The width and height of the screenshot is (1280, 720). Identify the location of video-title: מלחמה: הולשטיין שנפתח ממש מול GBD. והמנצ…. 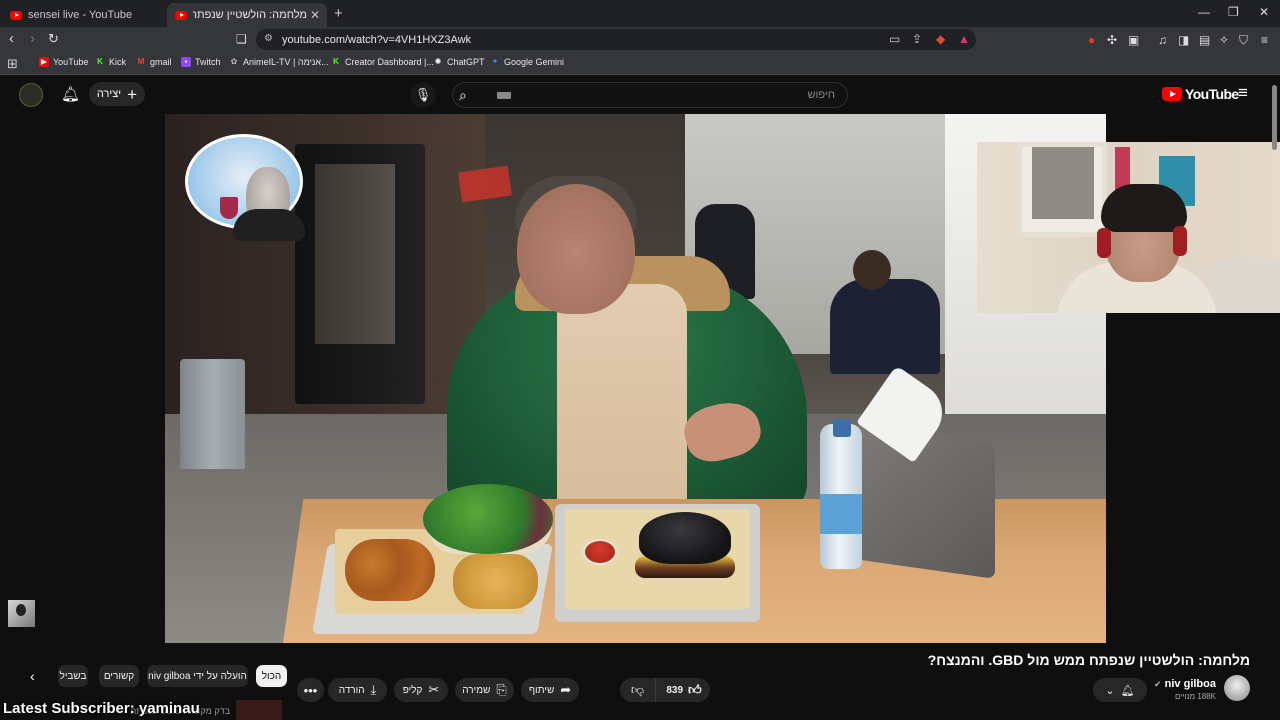
(1088, 660).